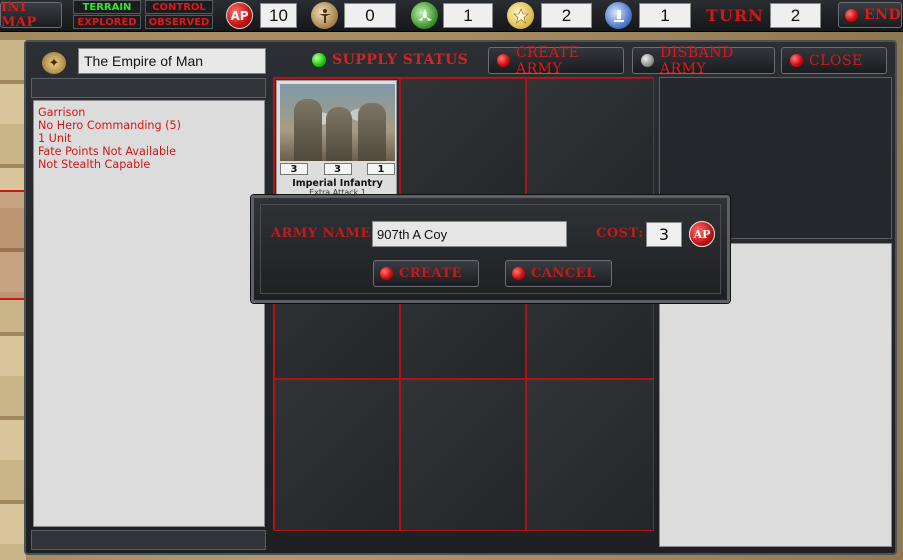  I want to click on cost-value: 3, so click(664, 234).